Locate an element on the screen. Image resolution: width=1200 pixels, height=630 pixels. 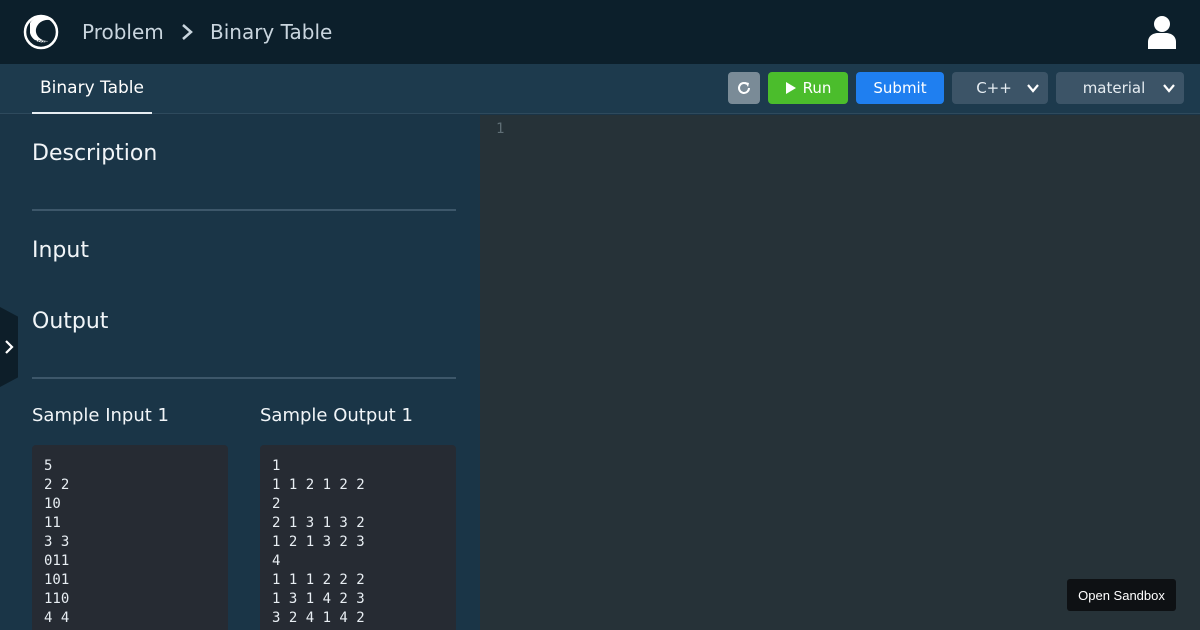
submit-button: Submit is located at coordinates (900, 88).